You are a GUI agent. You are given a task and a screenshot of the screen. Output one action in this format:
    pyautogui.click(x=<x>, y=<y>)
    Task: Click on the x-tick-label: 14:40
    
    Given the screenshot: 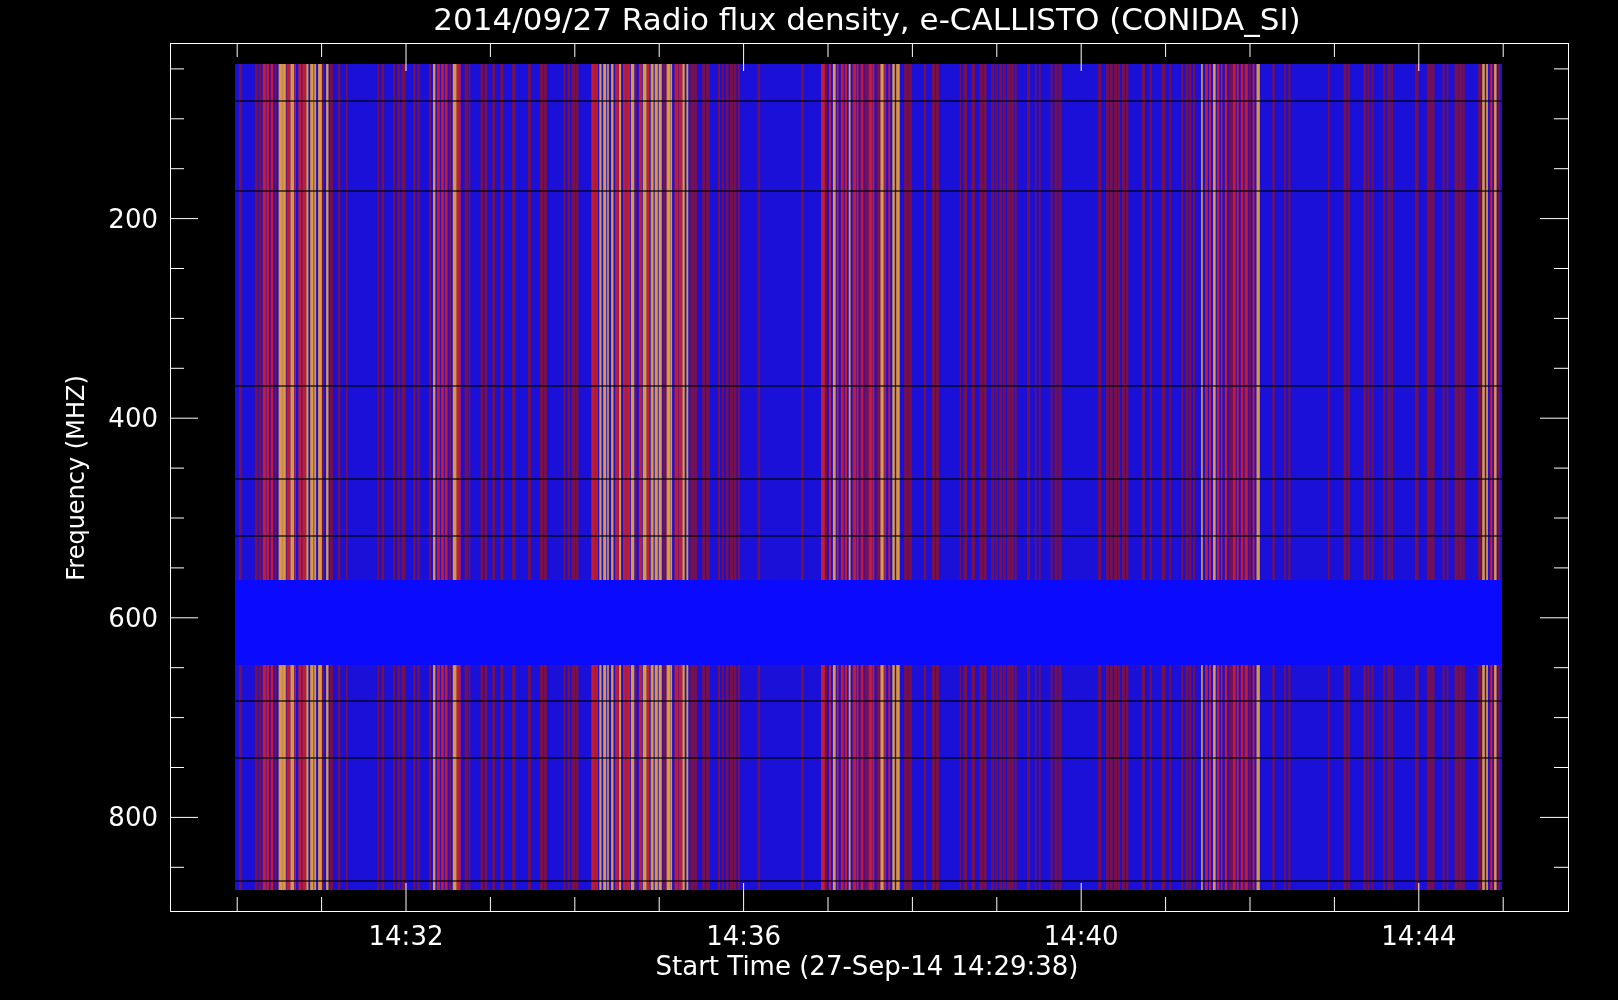 What is the action you would take?
    pyautogui.click(x=1081, y=936)
    